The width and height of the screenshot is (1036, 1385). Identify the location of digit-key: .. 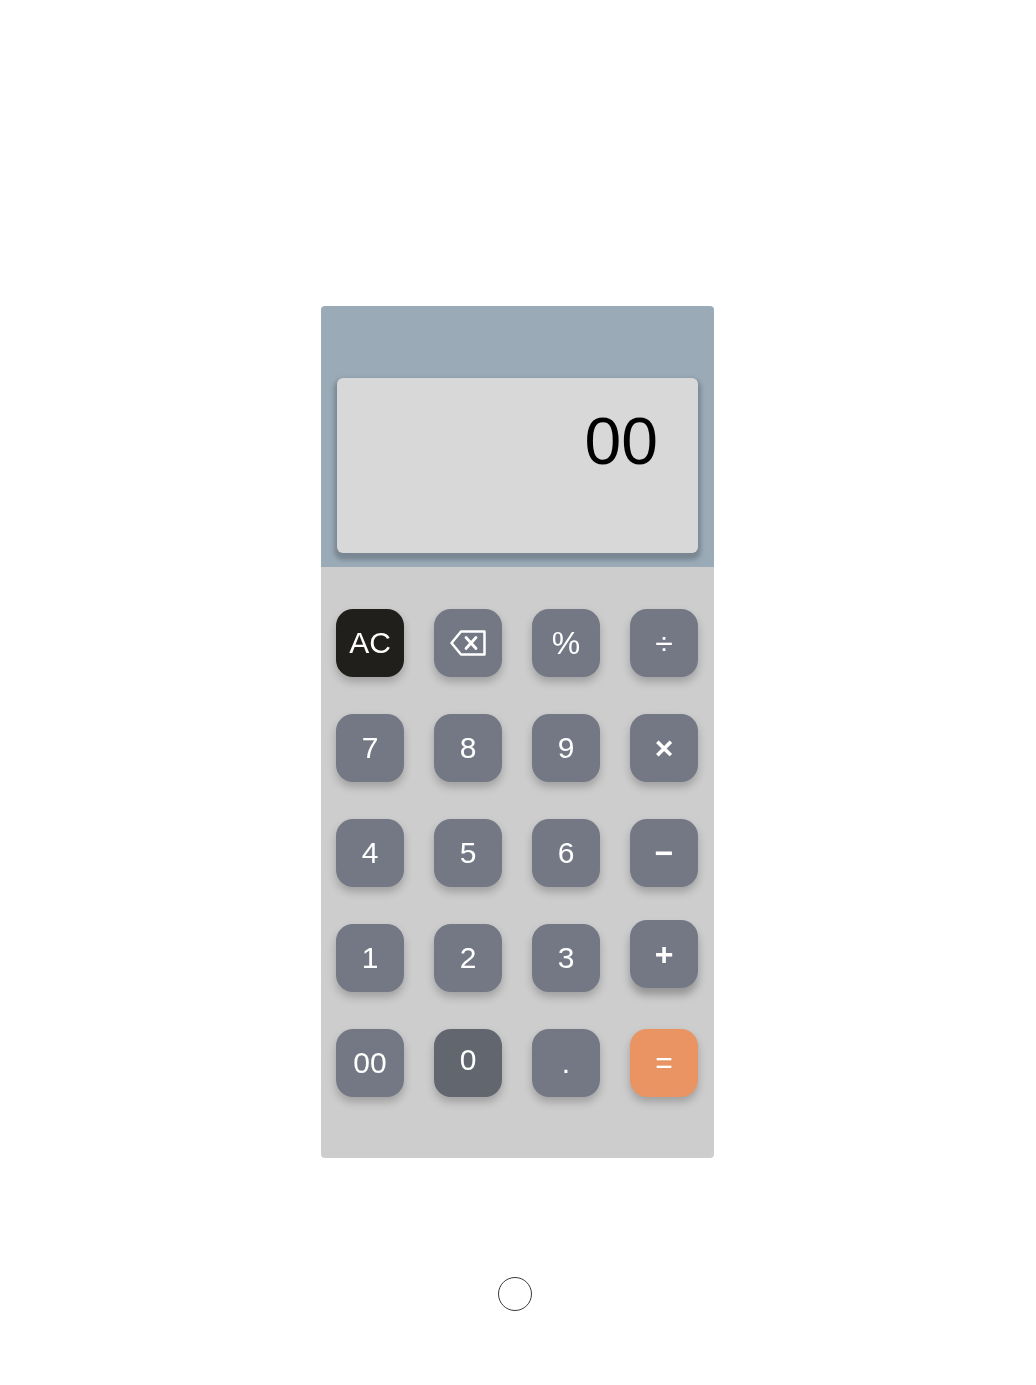
(566, 1063).